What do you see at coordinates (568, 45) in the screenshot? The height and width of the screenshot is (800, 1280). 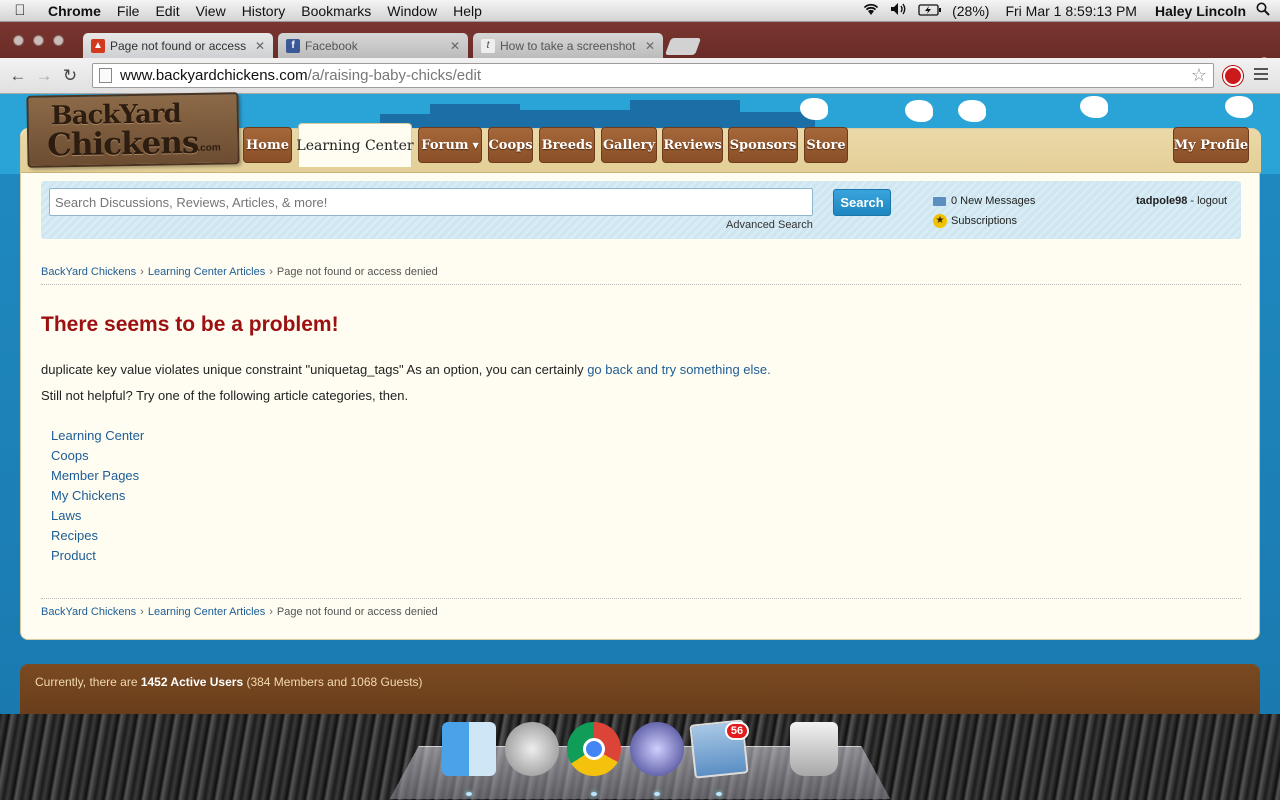 I see `tab-how-to-screenshot: t How to take a screenshot ✕` at bounding box center [568, 45].